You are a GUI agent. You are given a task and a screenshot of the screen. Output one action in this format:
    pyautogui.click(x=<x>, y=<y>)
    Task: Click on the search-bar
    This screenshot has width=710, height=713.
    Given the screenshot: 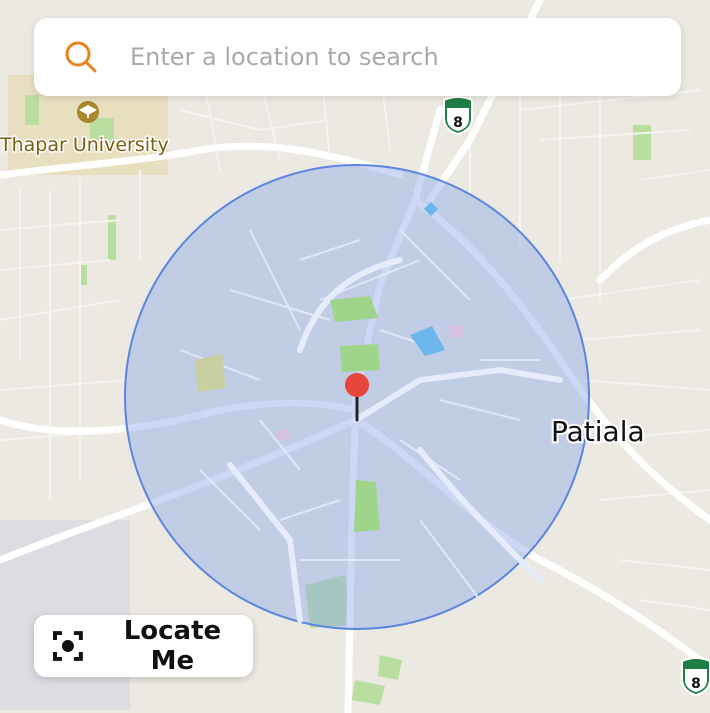 What is the action you would take?
    pyautogui.click(x=357, y=57)
    